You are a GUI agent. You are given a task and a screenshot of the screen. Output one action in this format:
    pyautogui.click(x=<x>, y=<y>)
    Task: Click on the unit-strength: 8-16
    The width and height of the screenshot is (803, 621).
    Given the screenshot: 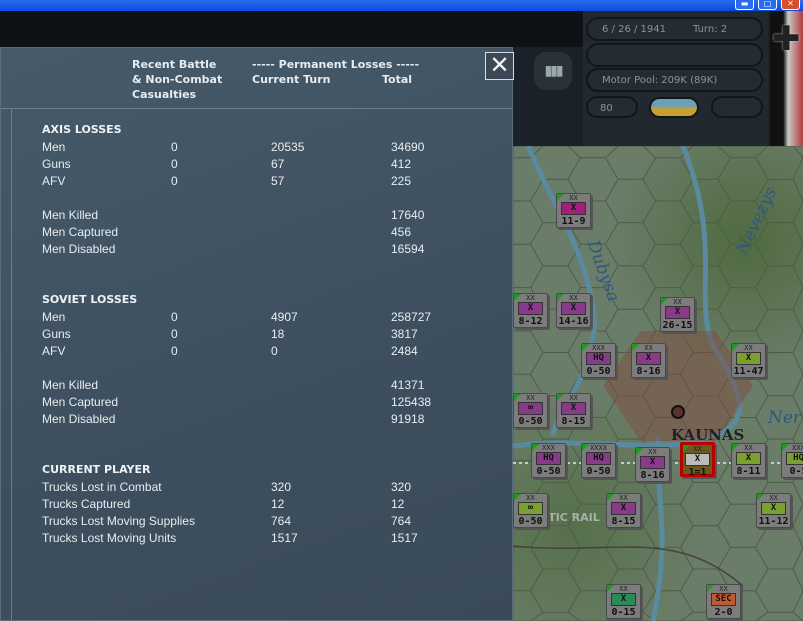 What is the action you would take?
    pyautogui.click(x=648, y=371)
    